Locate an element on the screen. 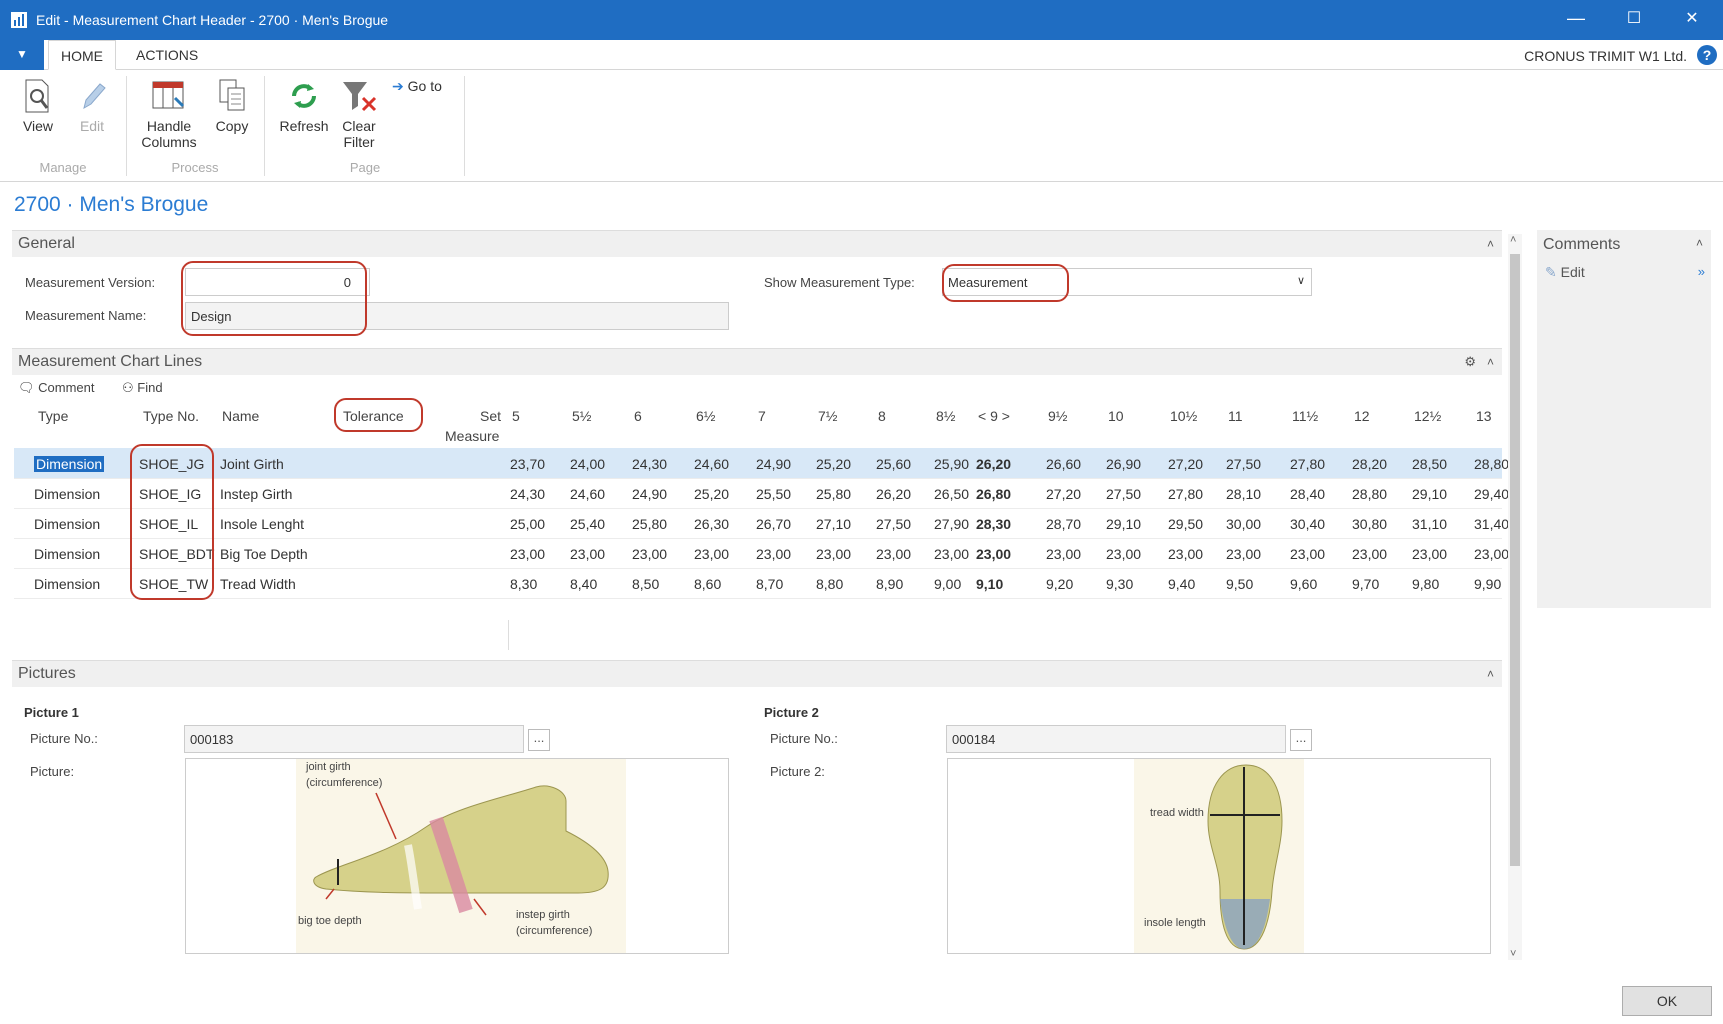 Image resolution: width=1723 pixels, height=1024 pixels. cell-measure: 9,90 is located at coordinates (1487, 584).